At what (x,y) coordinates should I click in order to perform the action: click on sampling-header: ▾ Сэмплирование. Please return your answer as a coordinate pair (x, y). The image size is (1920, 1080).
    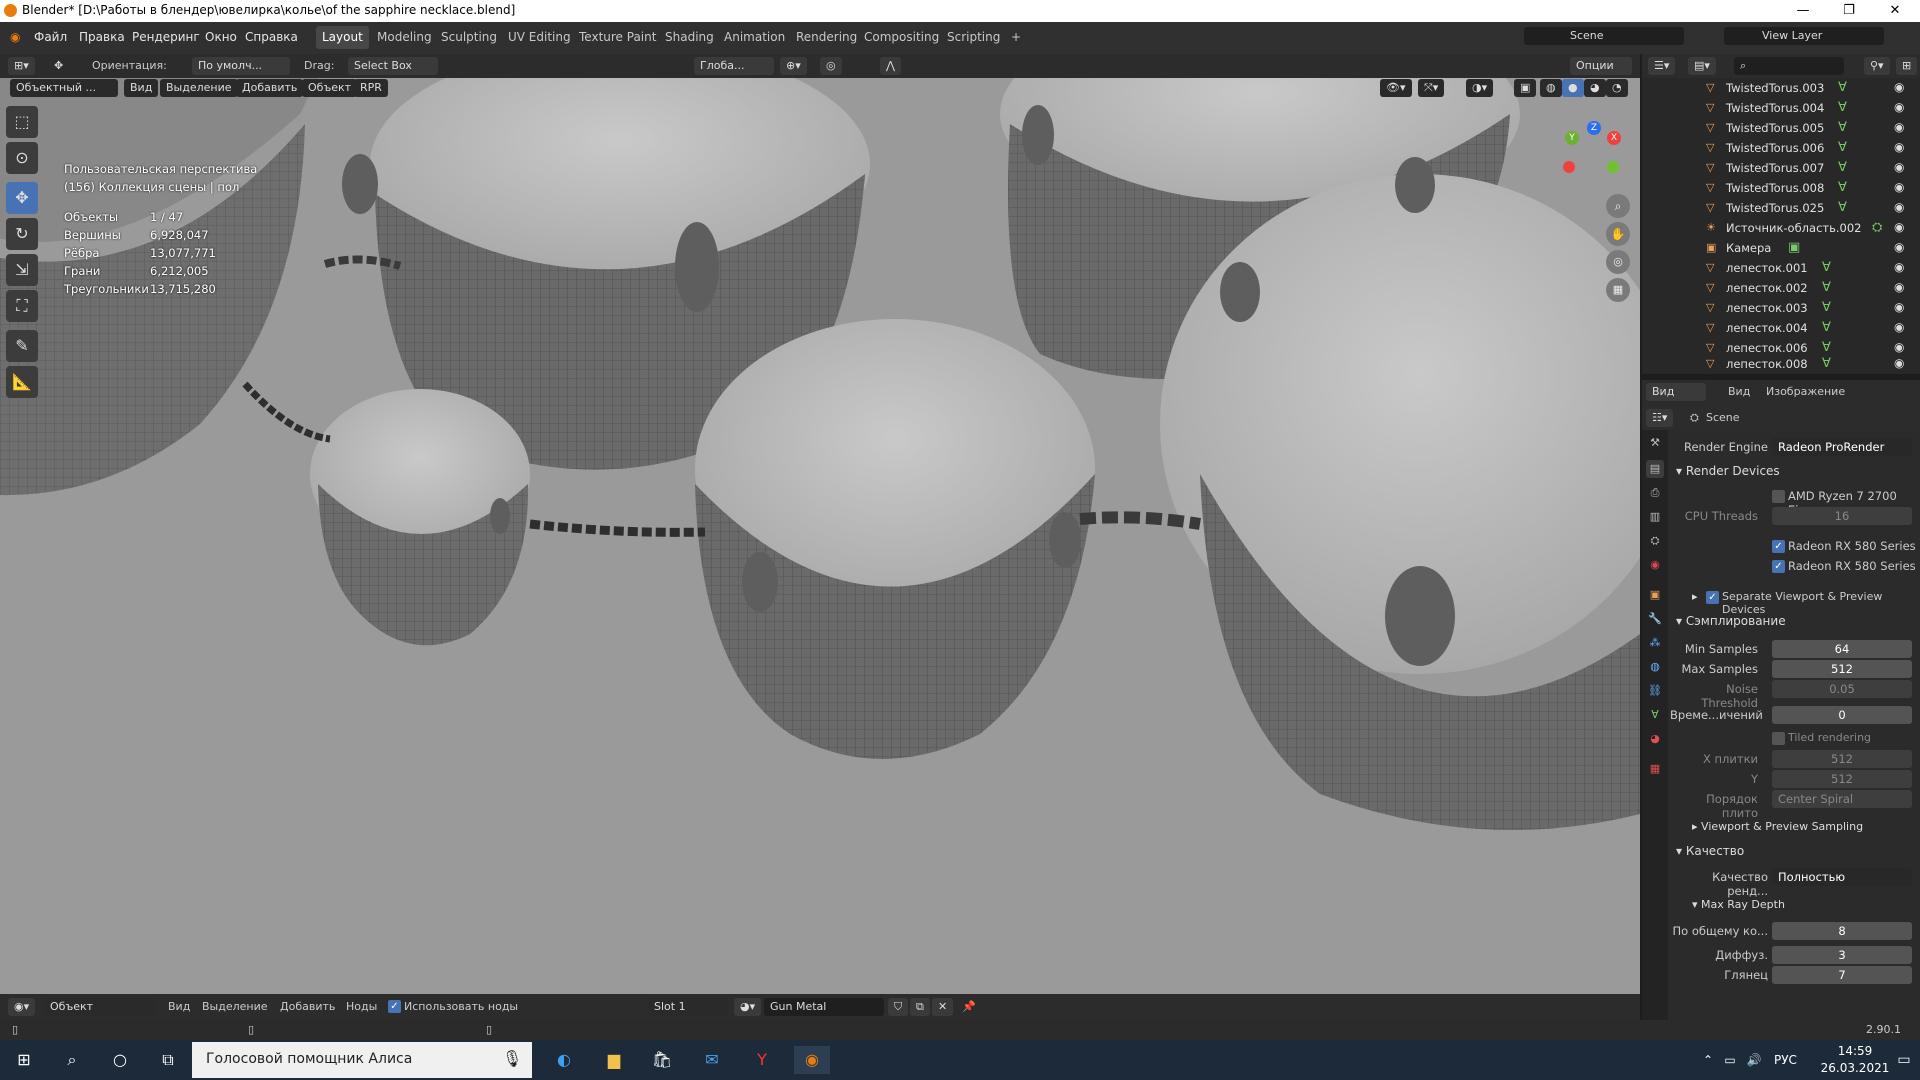
    Looking at the image, I should click on (1731, 621).